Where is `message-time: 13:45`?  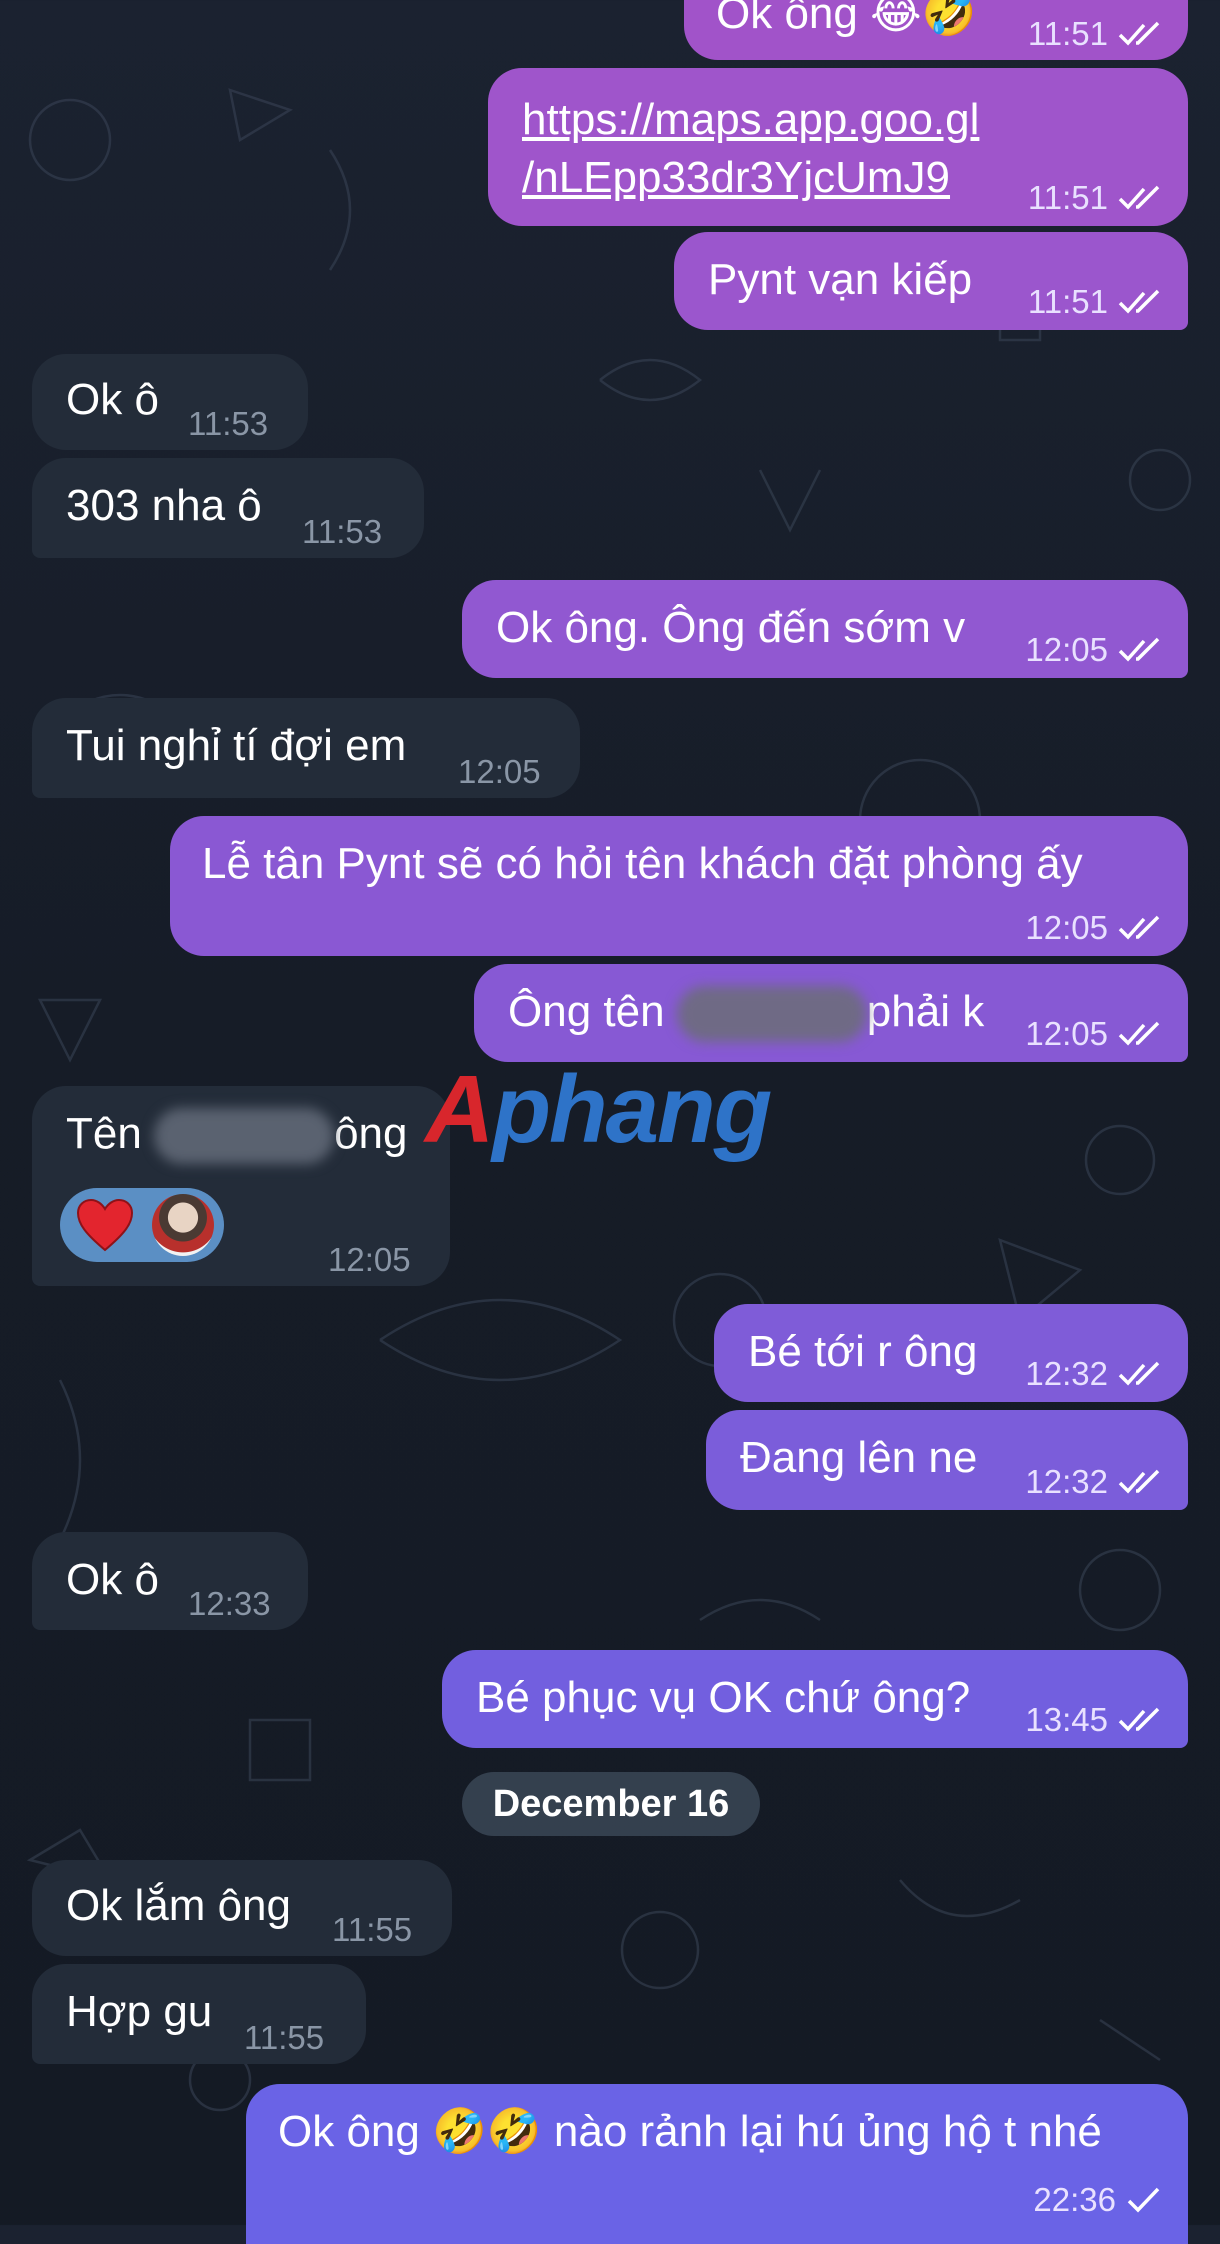 message-time: 13:45 is located at coordinates (1066, 1719).